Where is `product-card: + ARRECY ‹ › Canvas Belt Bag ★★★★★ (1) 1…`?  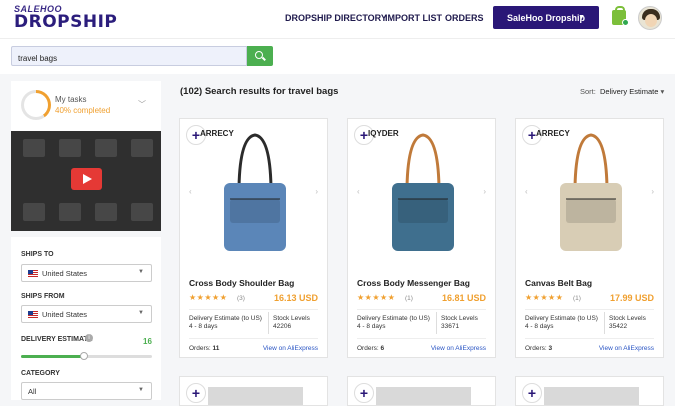
product-card: + ARRECY ‹ › Canvas Belt Bag ★★★★★ (1) 1… is located at coordinates (589, 238).